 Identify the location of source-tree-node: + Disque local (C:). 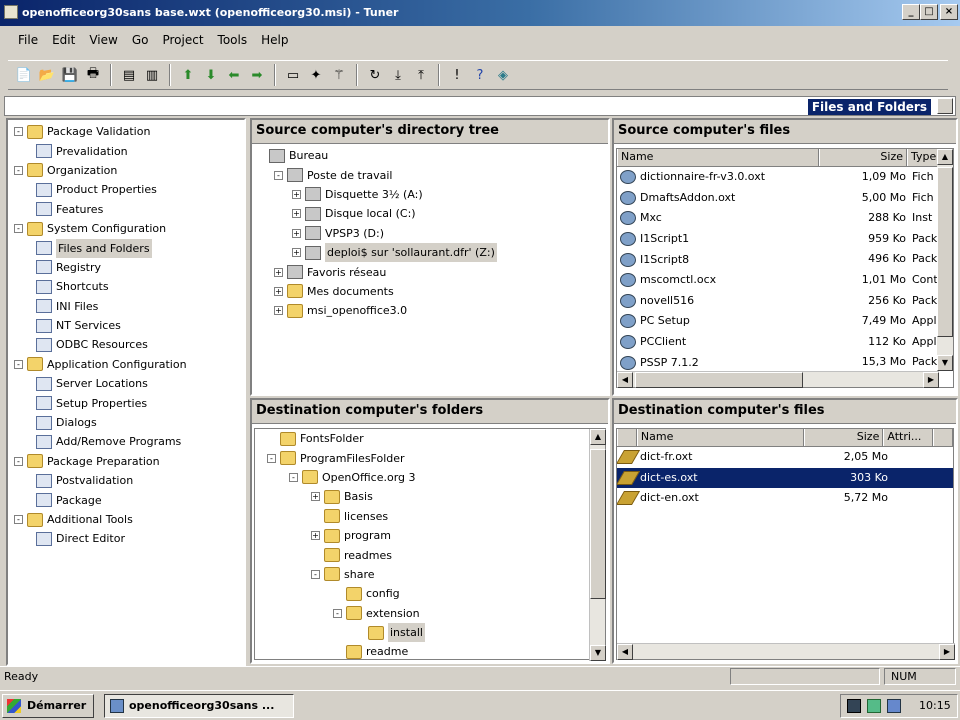
(432, 213).